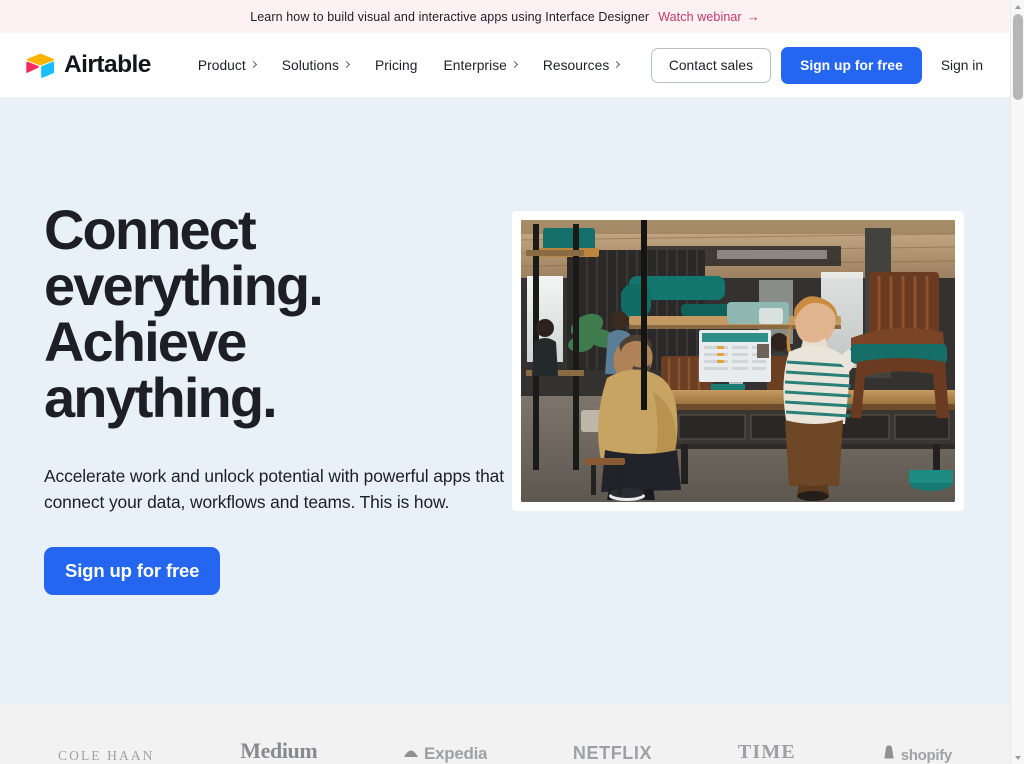  I want to click on nav-item-label: Resources, so click(576, 65).